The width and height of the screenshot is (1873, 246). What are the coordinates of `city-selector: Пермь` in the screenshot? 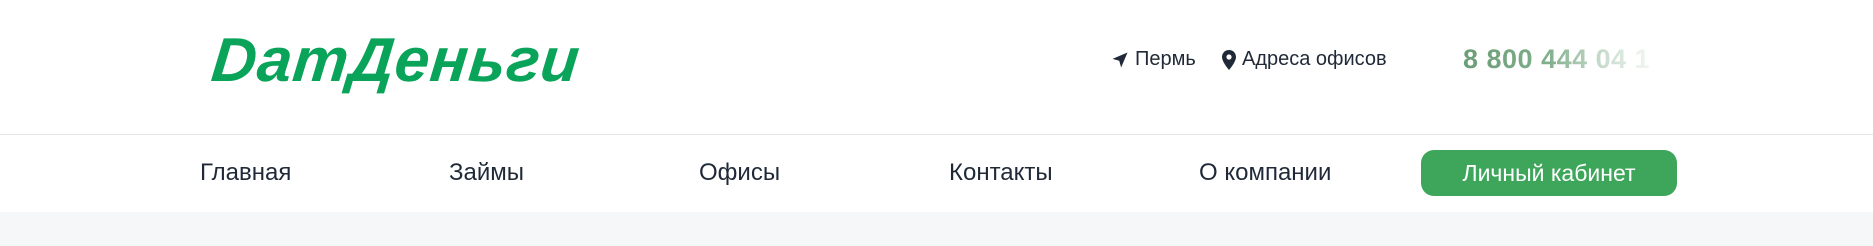 It's located at (1153, 59).